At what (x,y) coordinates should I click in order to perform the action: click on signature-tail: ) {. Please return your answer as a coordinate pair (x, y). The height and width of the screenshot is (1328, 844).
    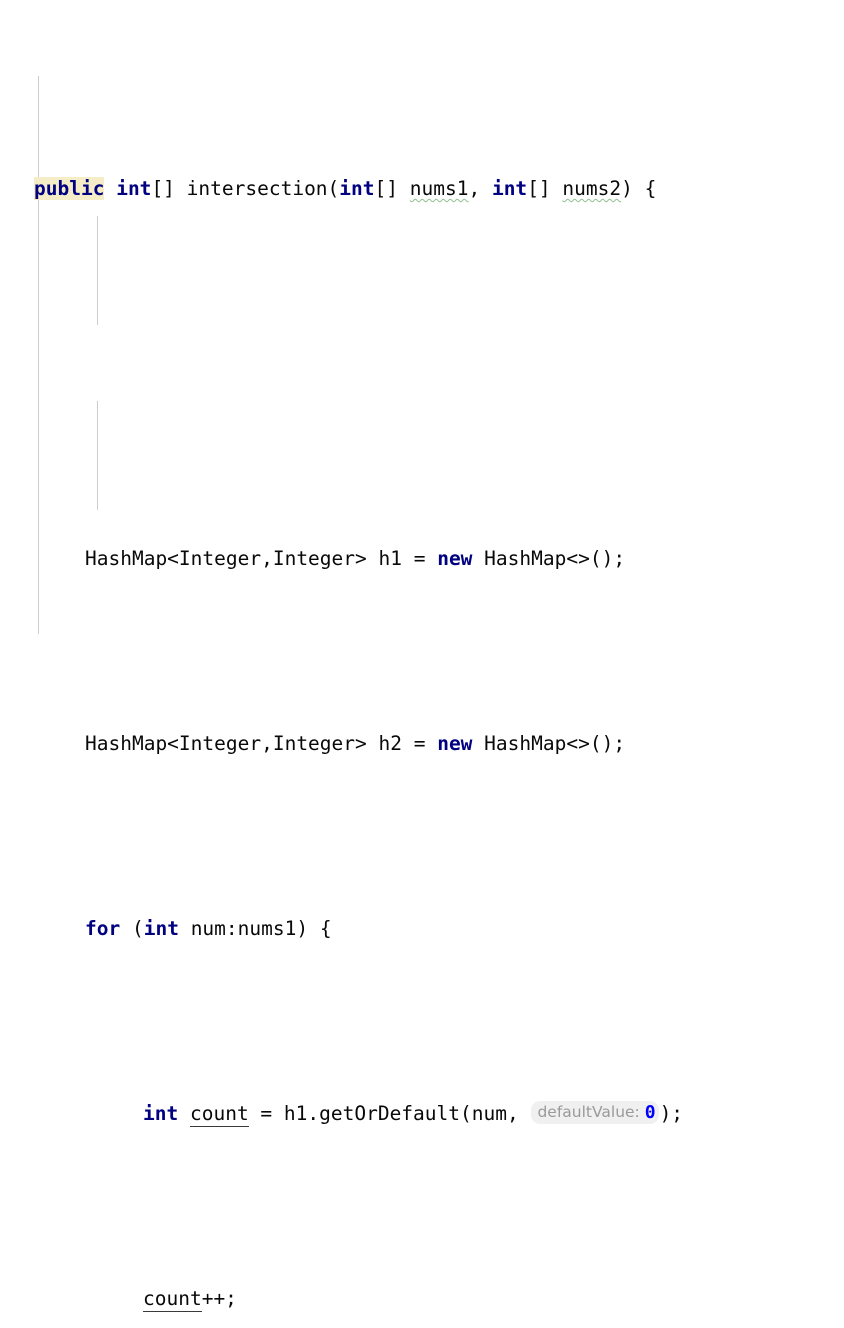
    Looking at the image, I should click on (639, 188).